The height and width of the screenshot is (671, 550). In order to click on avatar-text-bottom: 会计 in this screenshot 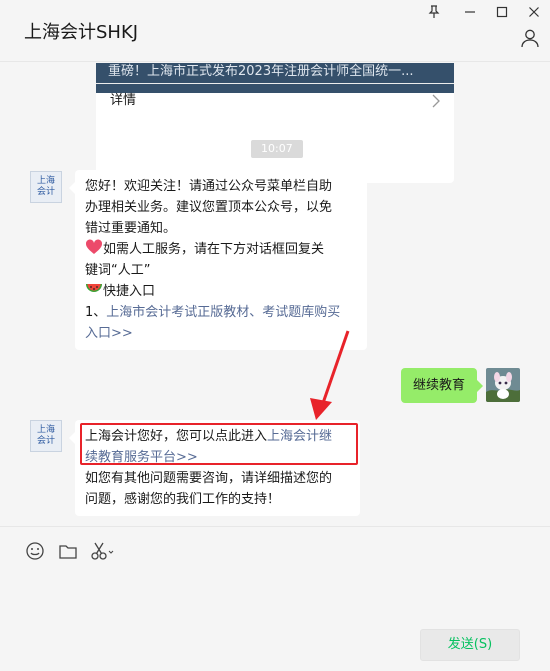, I will do `click(45, 192)`.